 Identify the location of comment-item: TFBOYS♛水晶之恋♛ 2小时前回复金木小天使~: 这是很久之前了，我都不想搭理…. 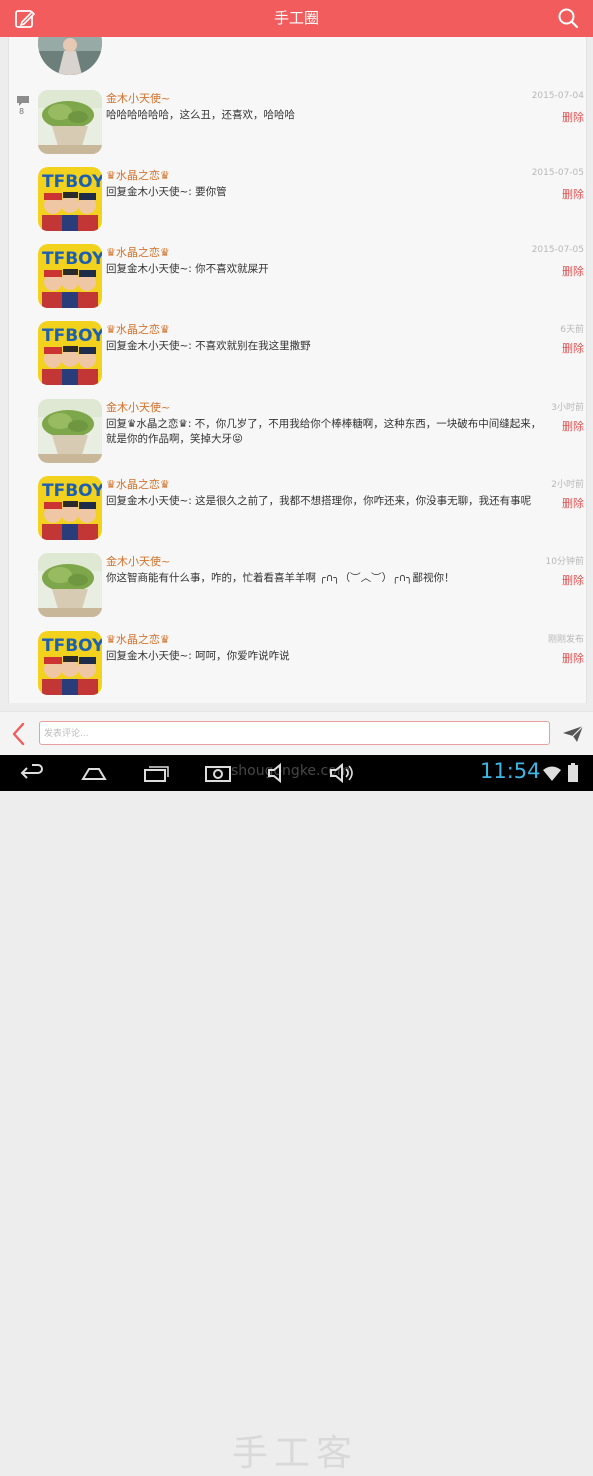
(311, 511).